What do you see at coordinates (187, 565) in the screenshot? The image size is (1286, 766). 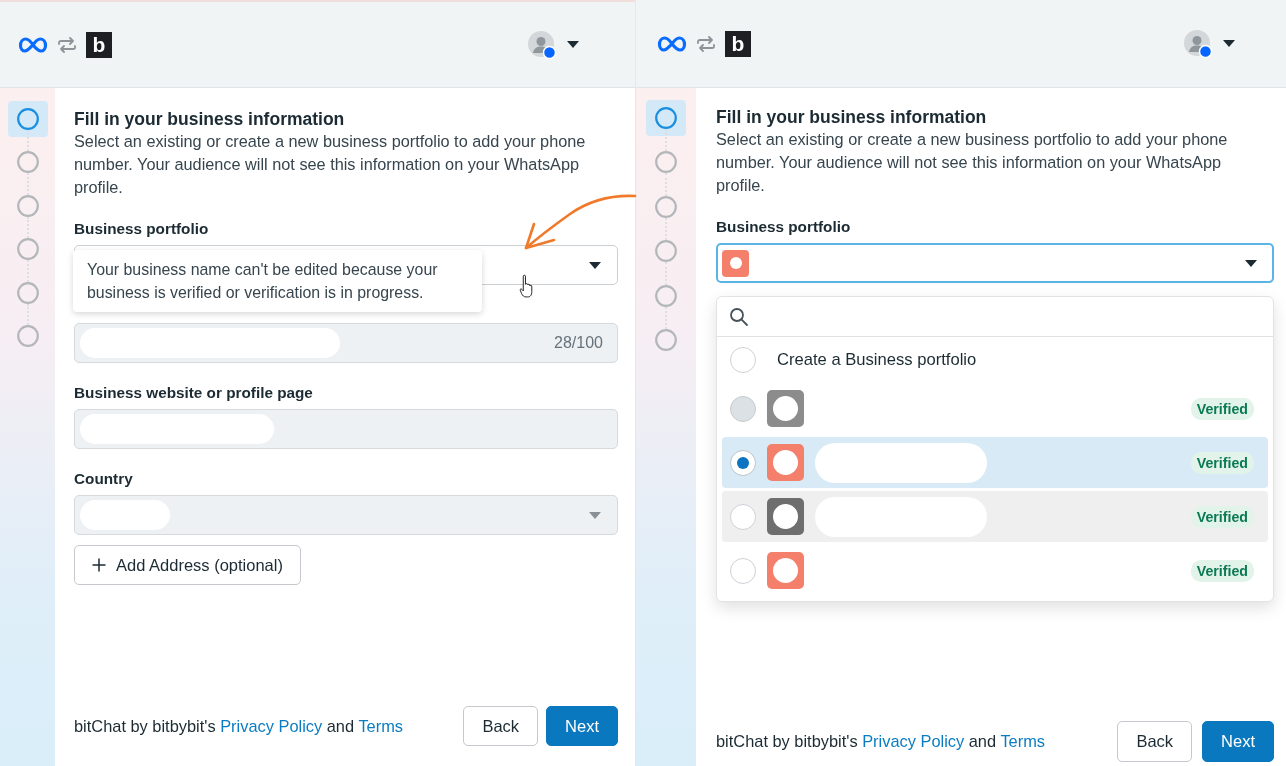 I see `add-address-button: Add Address (optional)` at bounding box center [187, 565].